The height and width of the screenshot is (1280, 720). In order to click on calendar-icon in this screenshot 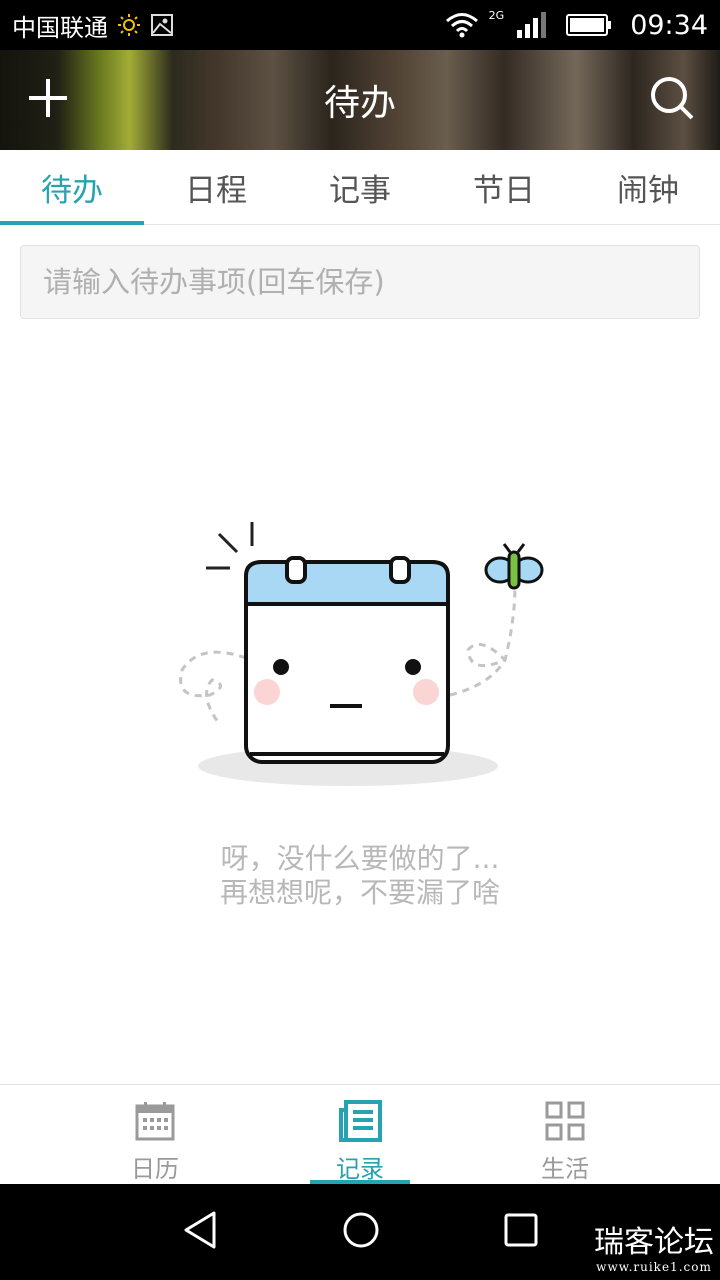, I will do `click(155, 1121)`.